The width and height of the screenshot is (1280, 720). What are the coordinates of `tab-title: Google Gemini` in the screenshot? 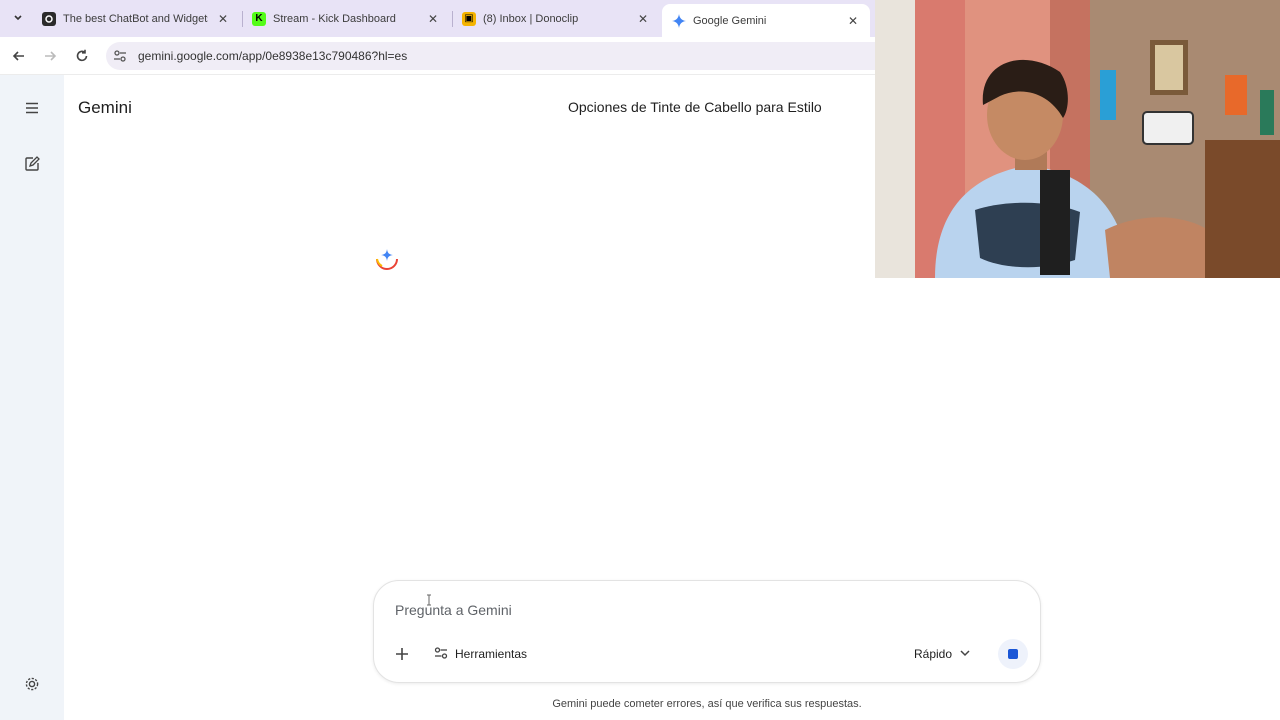 It's located at (730, 20).